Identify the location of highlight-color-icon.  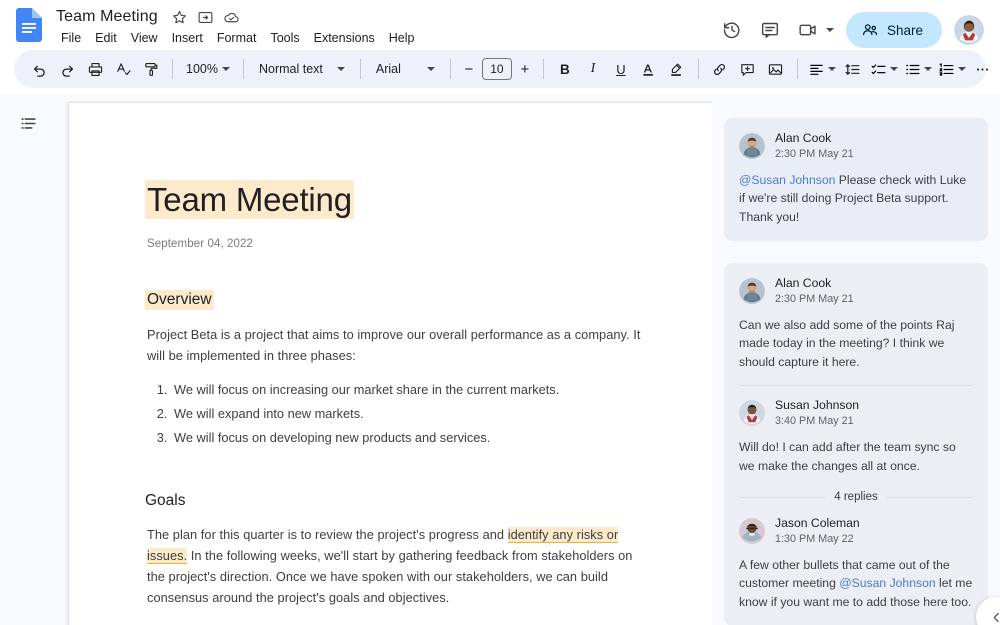
(677, 69).